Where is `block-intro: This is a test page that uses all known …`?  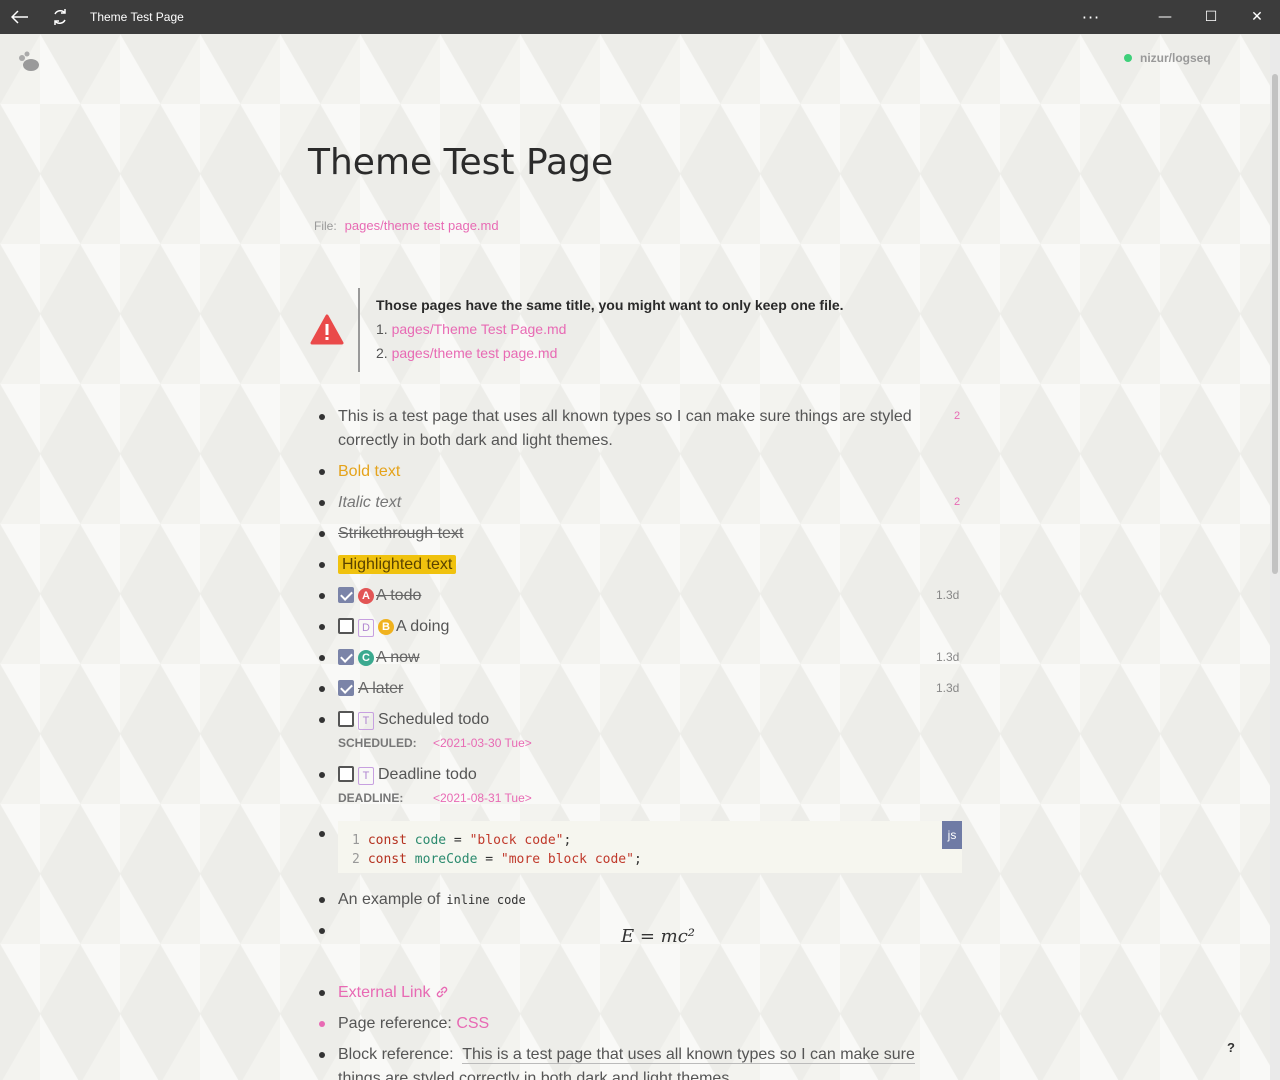
block-intro: This is a test page that uses all known … is located at coordinates (646, 431).